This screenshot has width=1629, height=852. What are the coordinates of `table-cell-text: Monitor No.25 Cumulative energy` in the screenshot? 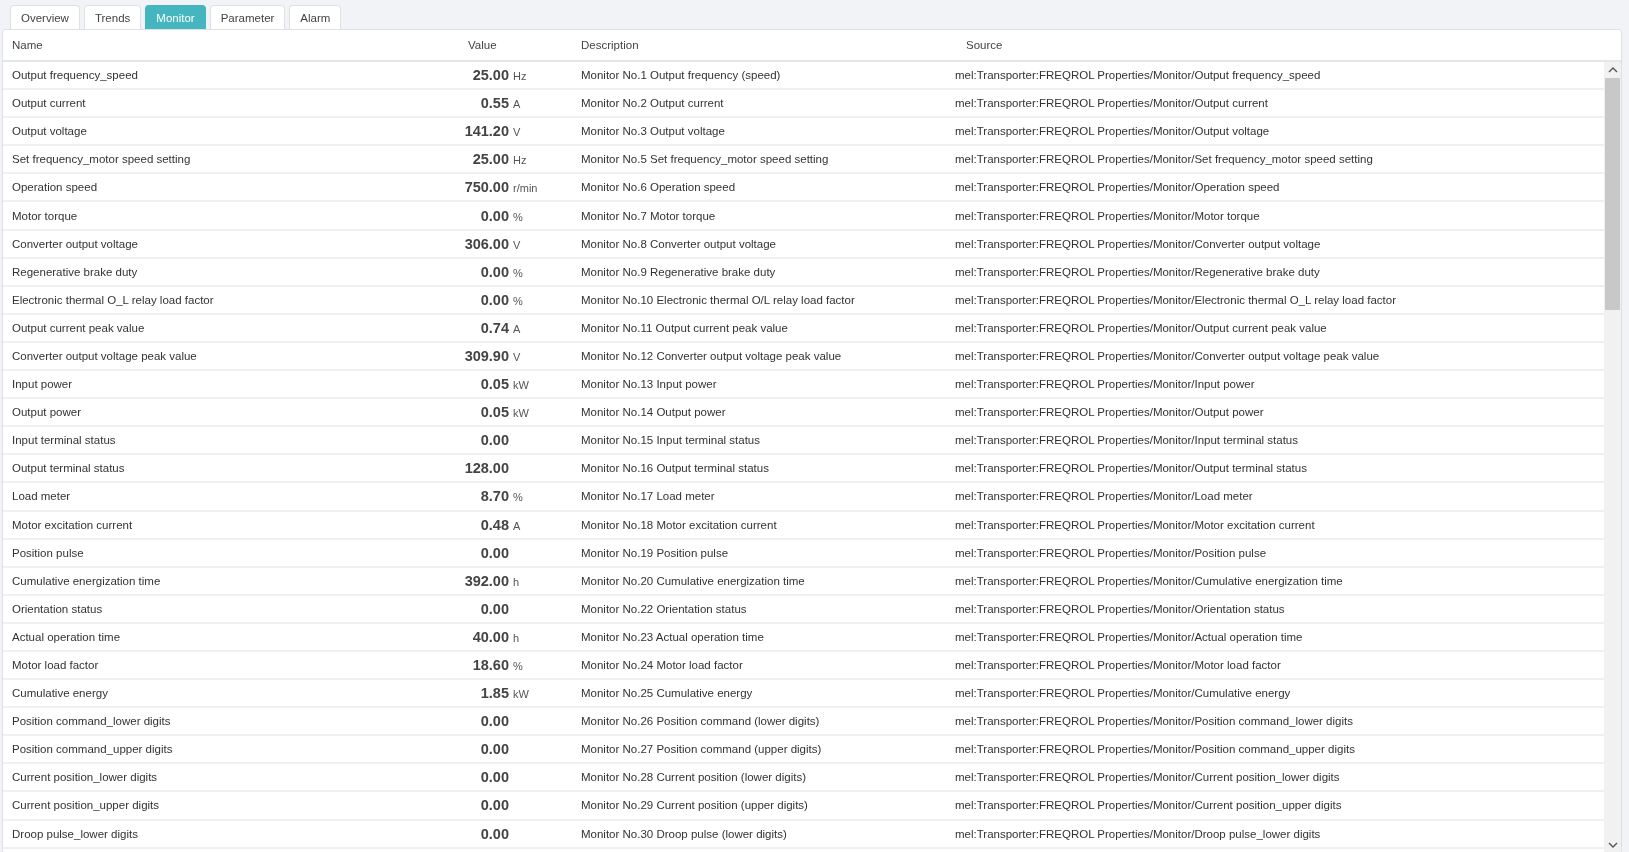 It's located at (666, 693).